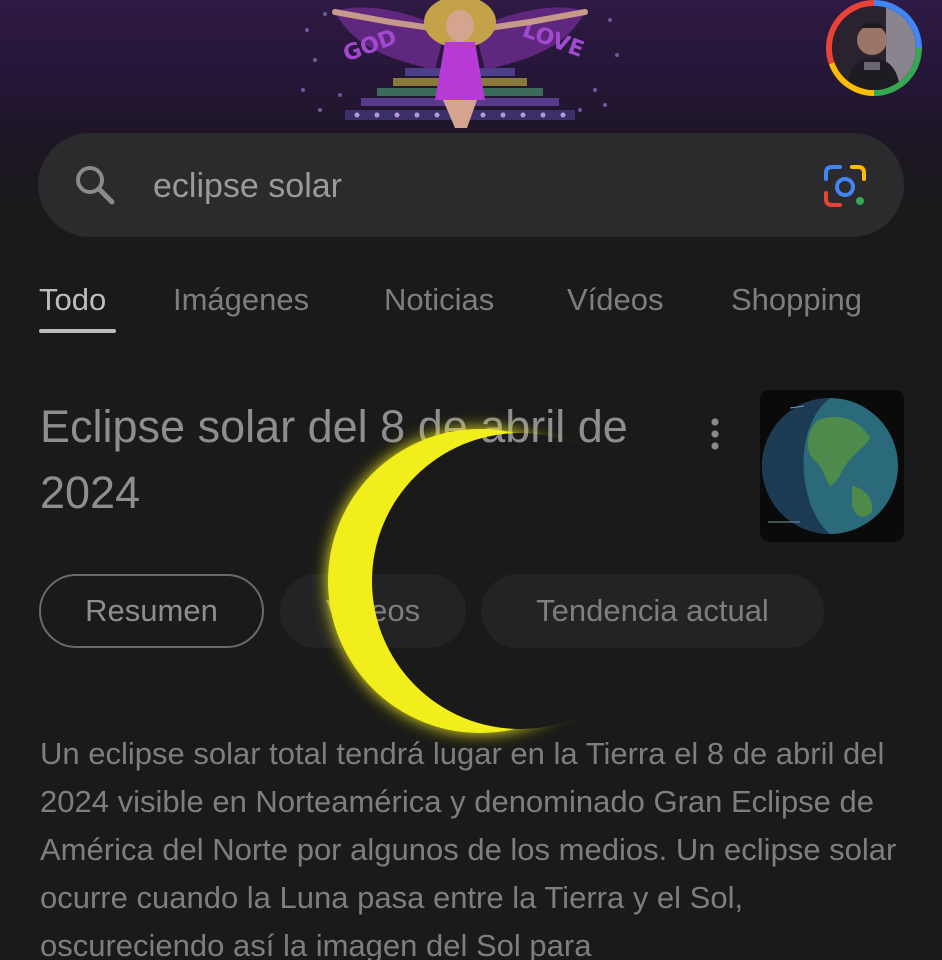  What do you see at coordinates (652, 611) in the screenshot?
I see `chip-trending: Tendencia actual` at bounding box center [652, 611].